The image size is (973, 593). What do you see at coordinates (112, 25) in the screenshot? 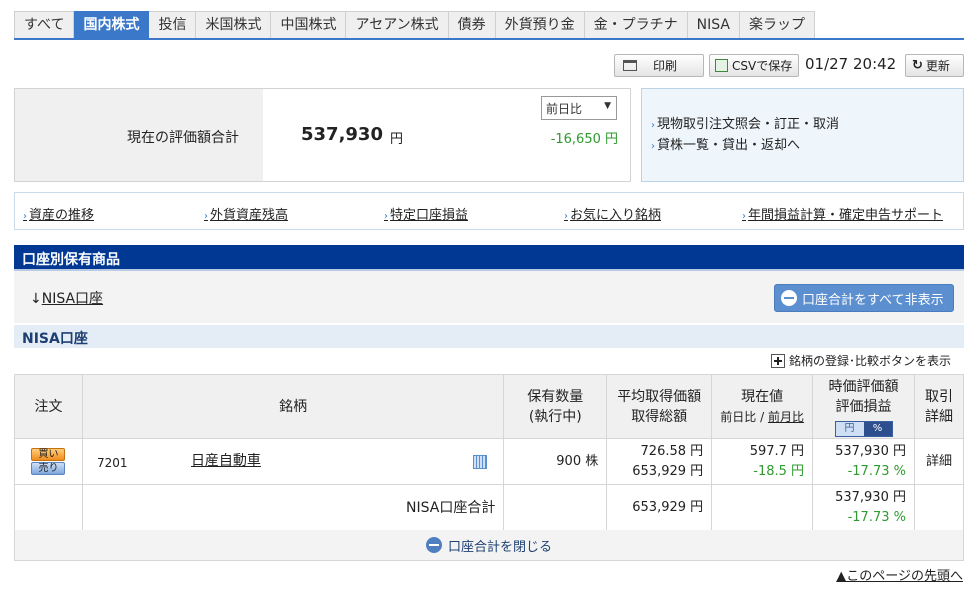
I see `tab-domestic-stocks: 国内株式` at bounding box center [112, 25].